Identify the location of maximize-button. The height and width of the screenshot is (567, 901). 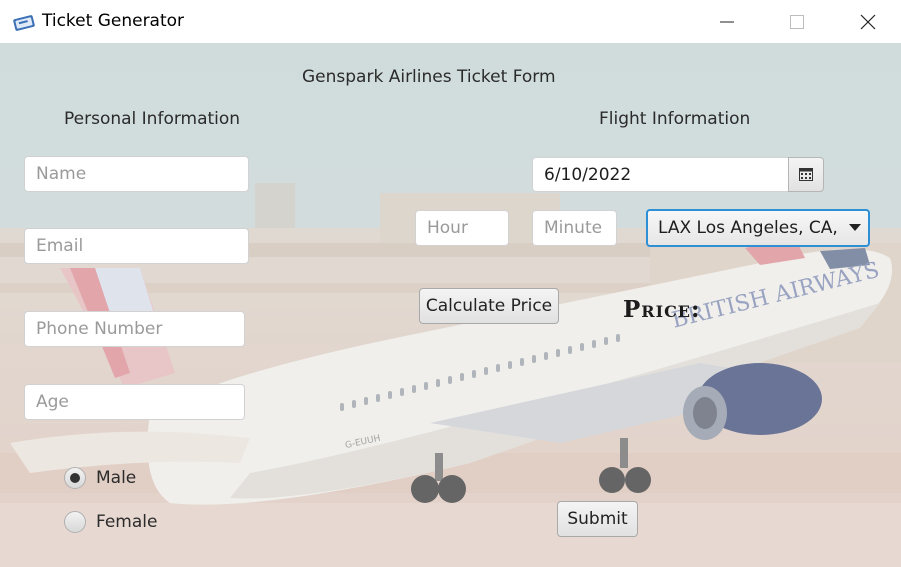
(797, 21).